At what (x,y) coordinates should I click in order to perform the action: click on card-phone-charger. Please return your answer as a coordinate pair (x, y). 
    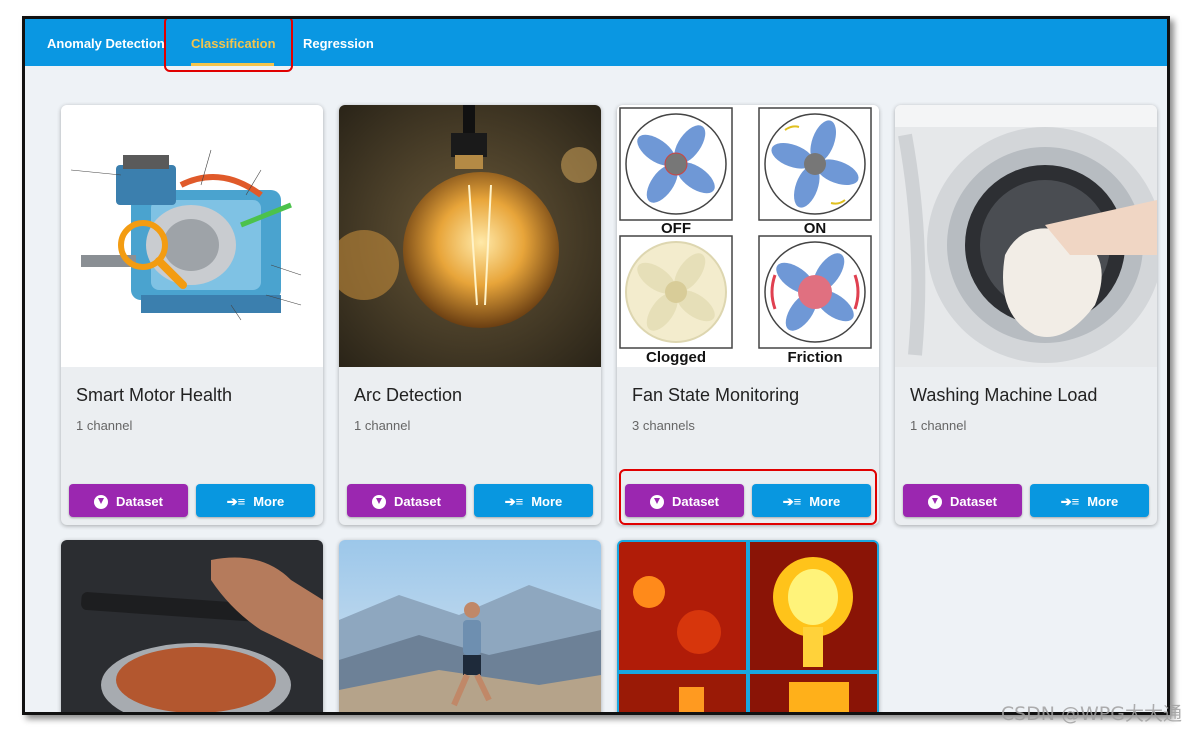
    Looking at the image, I should click on (192, 626).